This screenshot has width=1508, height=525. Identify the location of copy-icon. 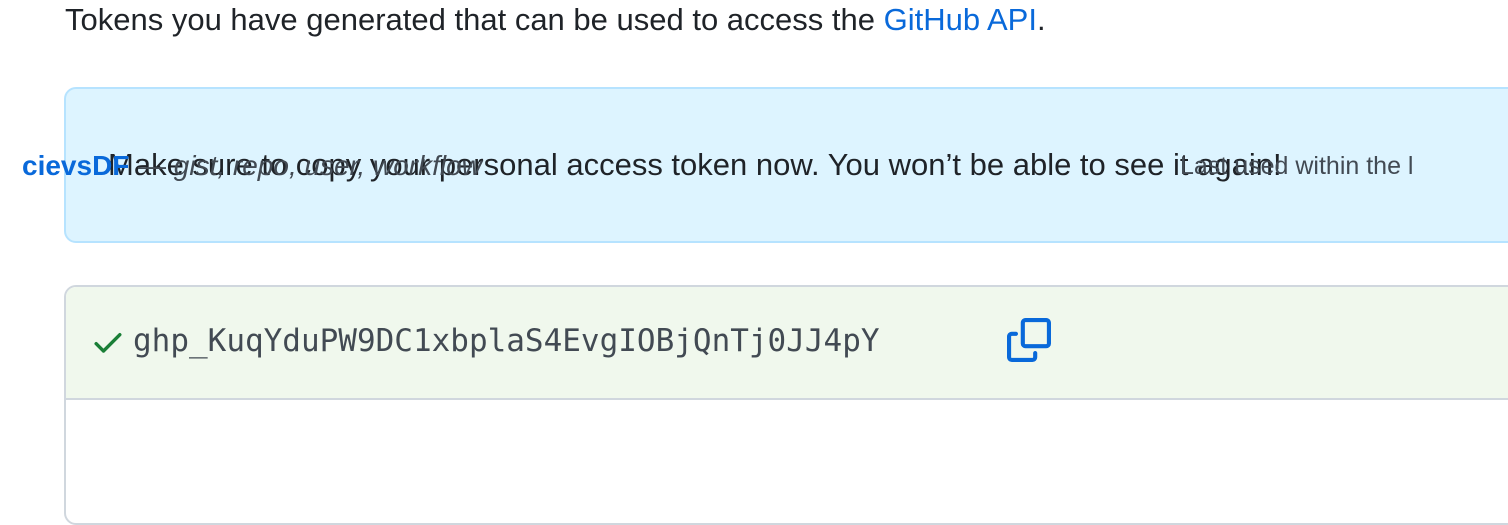
(1029, 340).